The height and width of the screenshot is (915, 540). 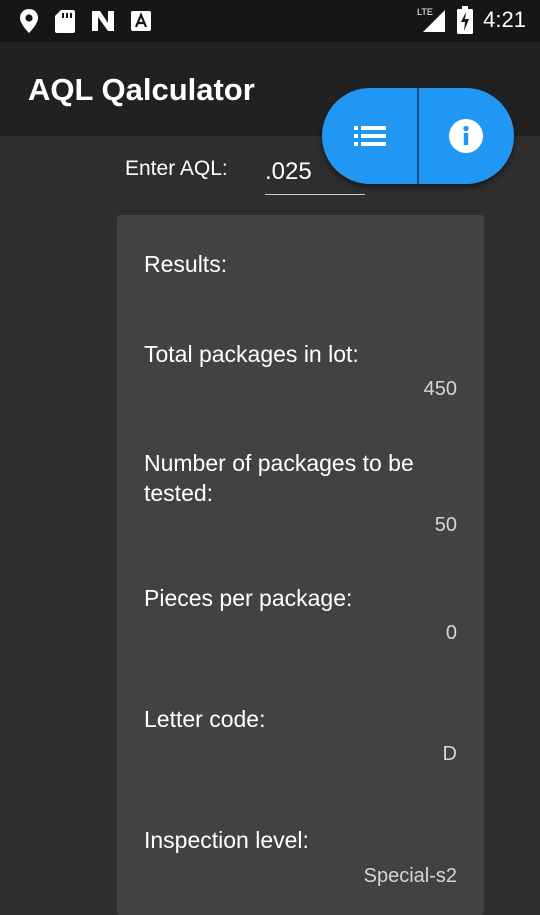 I want to click on battery-charging-icon, so click(x=465, y=20).